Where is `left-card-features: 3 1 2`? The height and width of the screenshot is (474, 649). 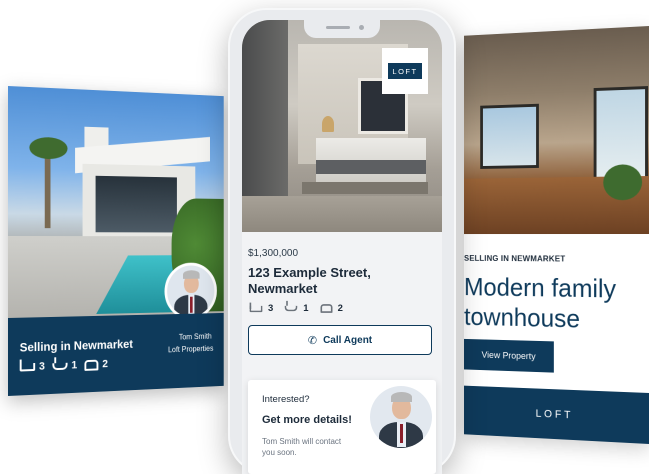
left-card-features: 3 1 2 is located at coordinates (63, 366).